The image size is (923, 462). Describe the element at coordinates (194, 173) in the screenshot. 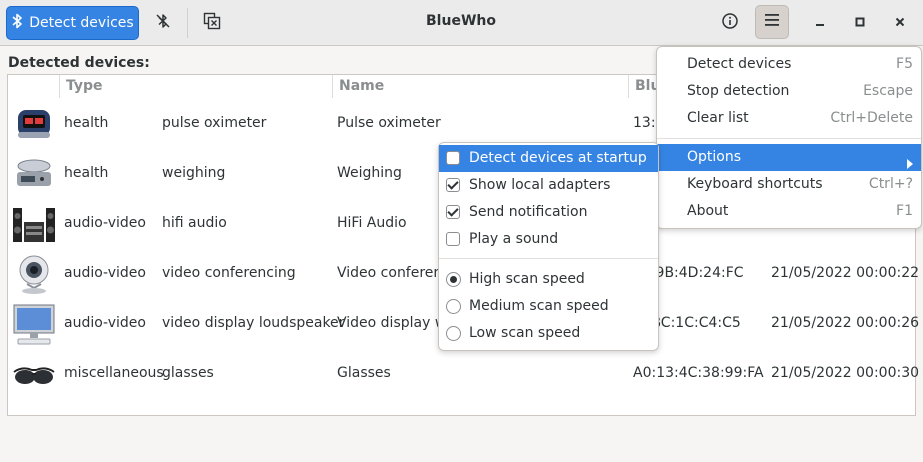

I see `device-subtype: weighing` at that location.